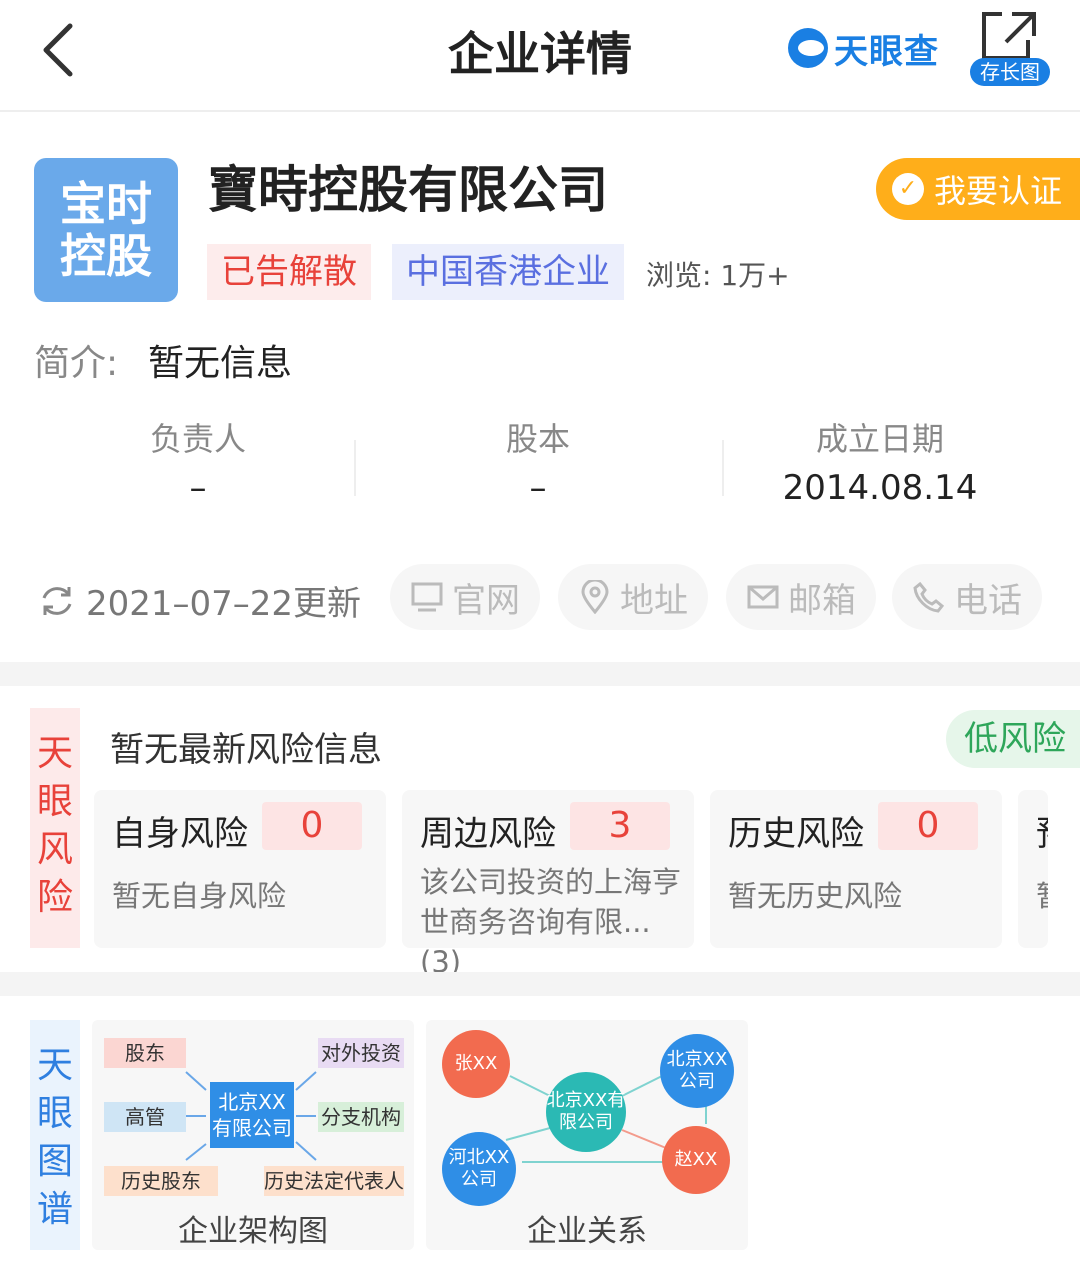  I want to click on save-long-image-button: 存长图, so click(1010, 72).